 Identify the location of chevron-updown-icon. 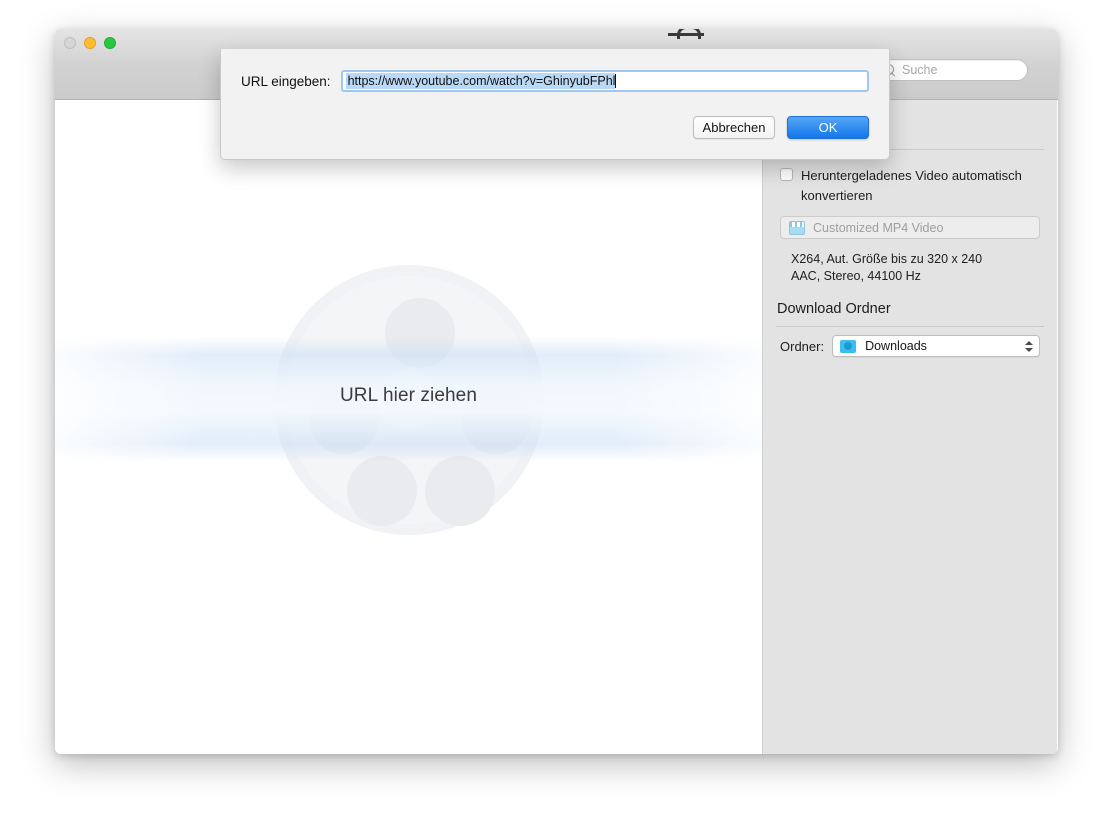
(1028, 346).